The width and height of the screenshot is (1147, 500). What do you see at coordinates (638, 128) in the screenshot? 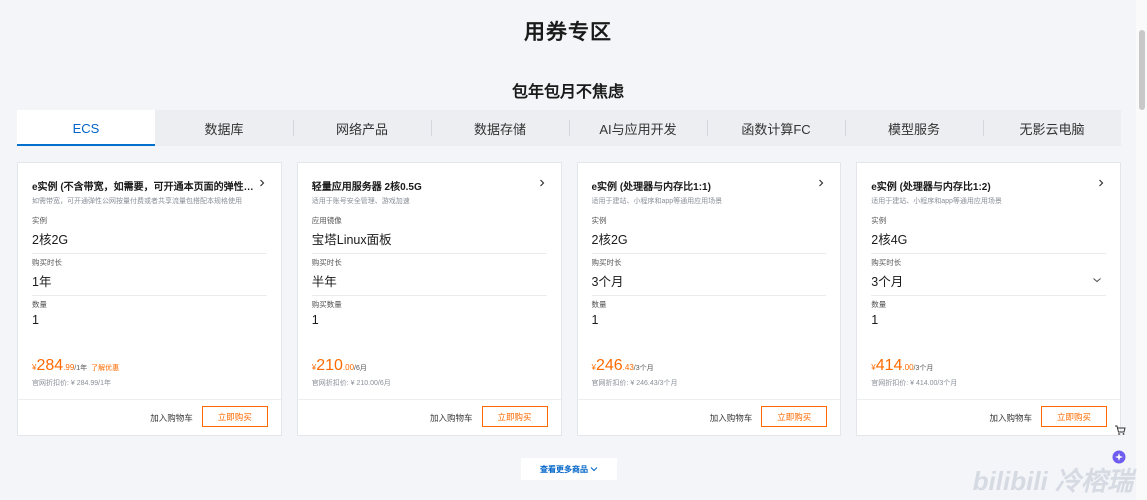
I see `tab-ai-dev: AI与应用开发` at bounding box center [638, 128].